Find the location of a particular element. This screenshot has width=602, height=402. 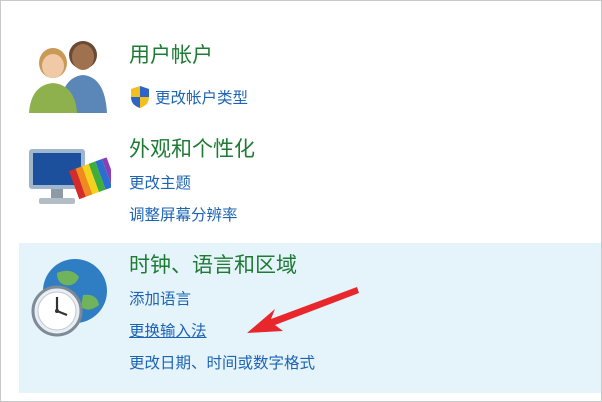

category-title: 外观和个性化 is located at coordinates (192, 148).